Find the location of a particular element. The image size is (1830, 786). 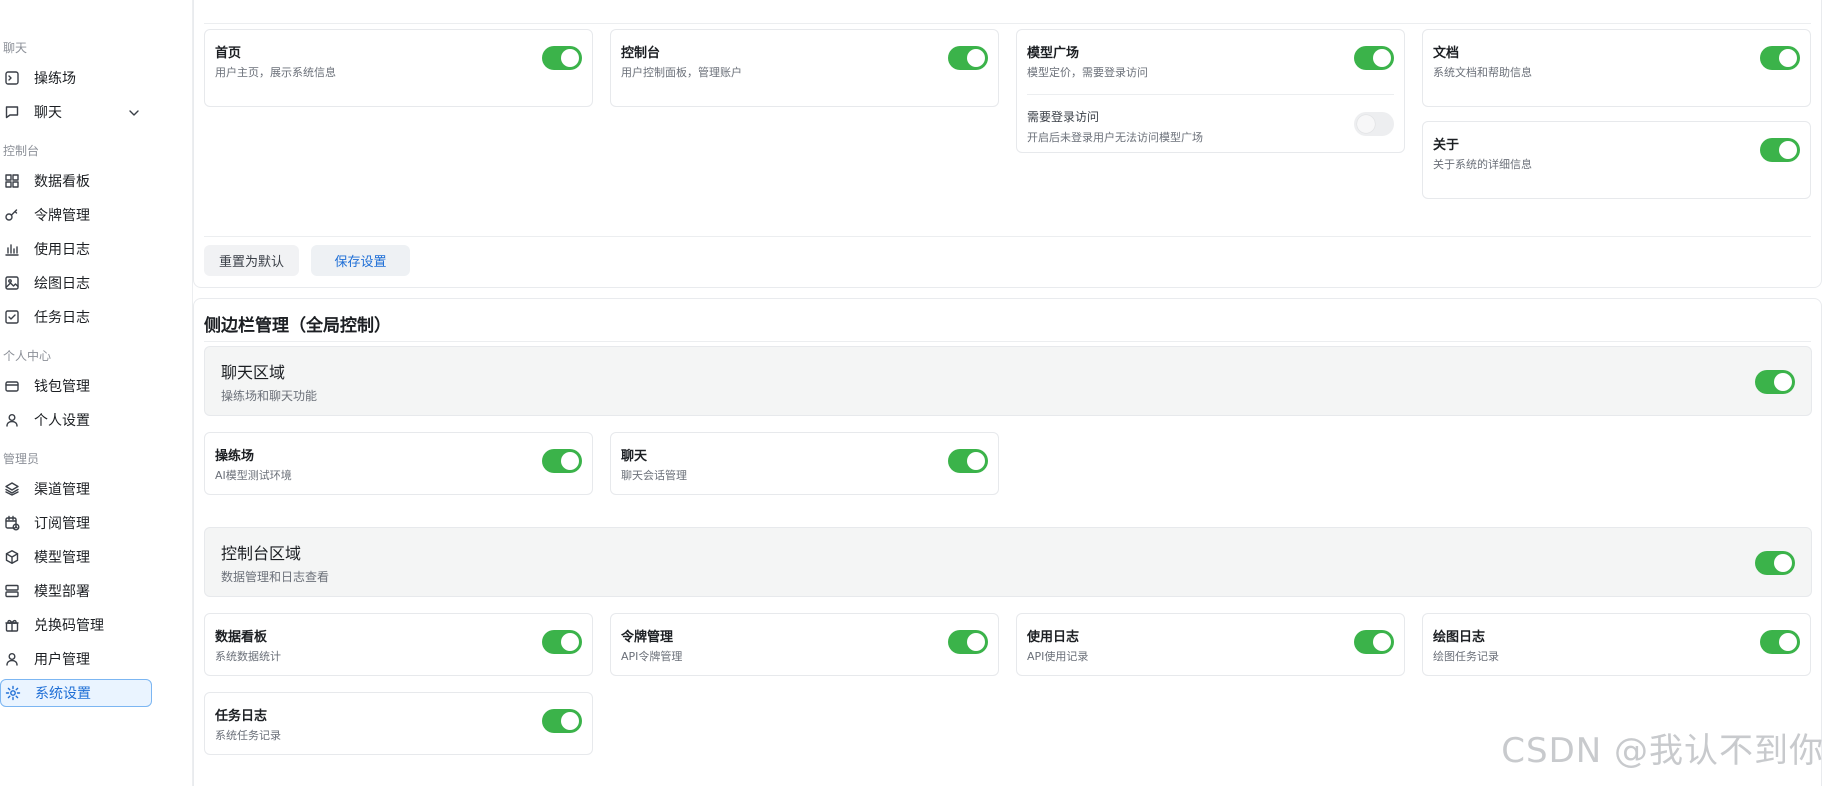

console-area-toggle is located at coordinates (1775, 563).